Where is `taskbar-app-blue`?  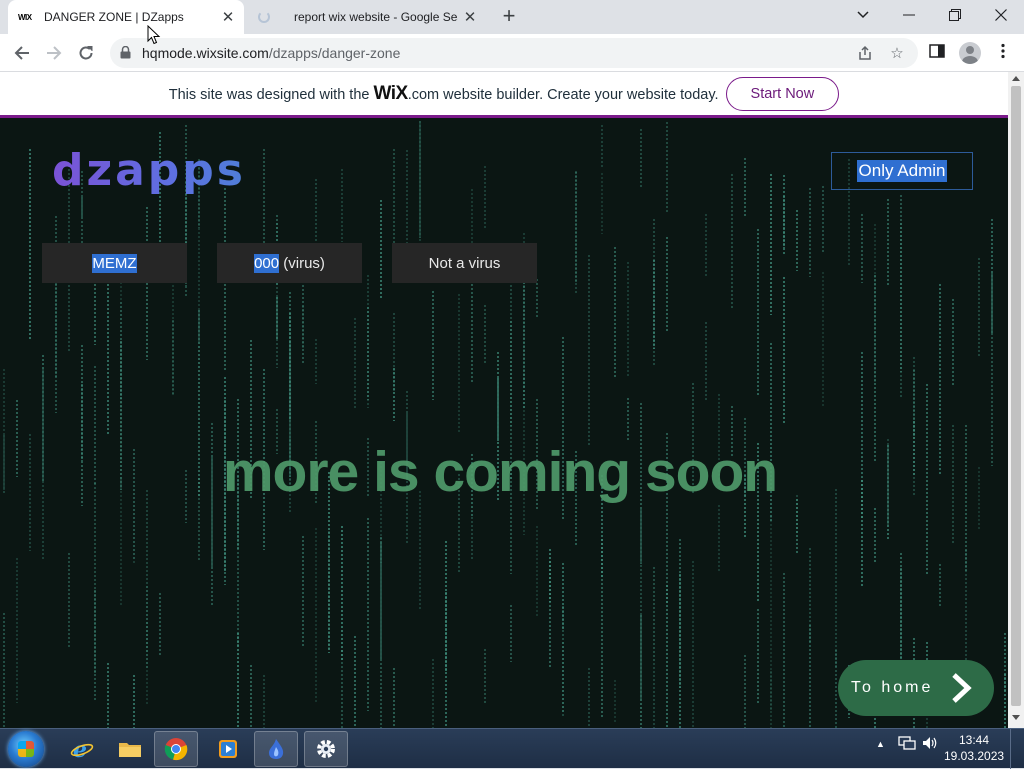
taskbar-app-blue is located at coordinates (276, 749).